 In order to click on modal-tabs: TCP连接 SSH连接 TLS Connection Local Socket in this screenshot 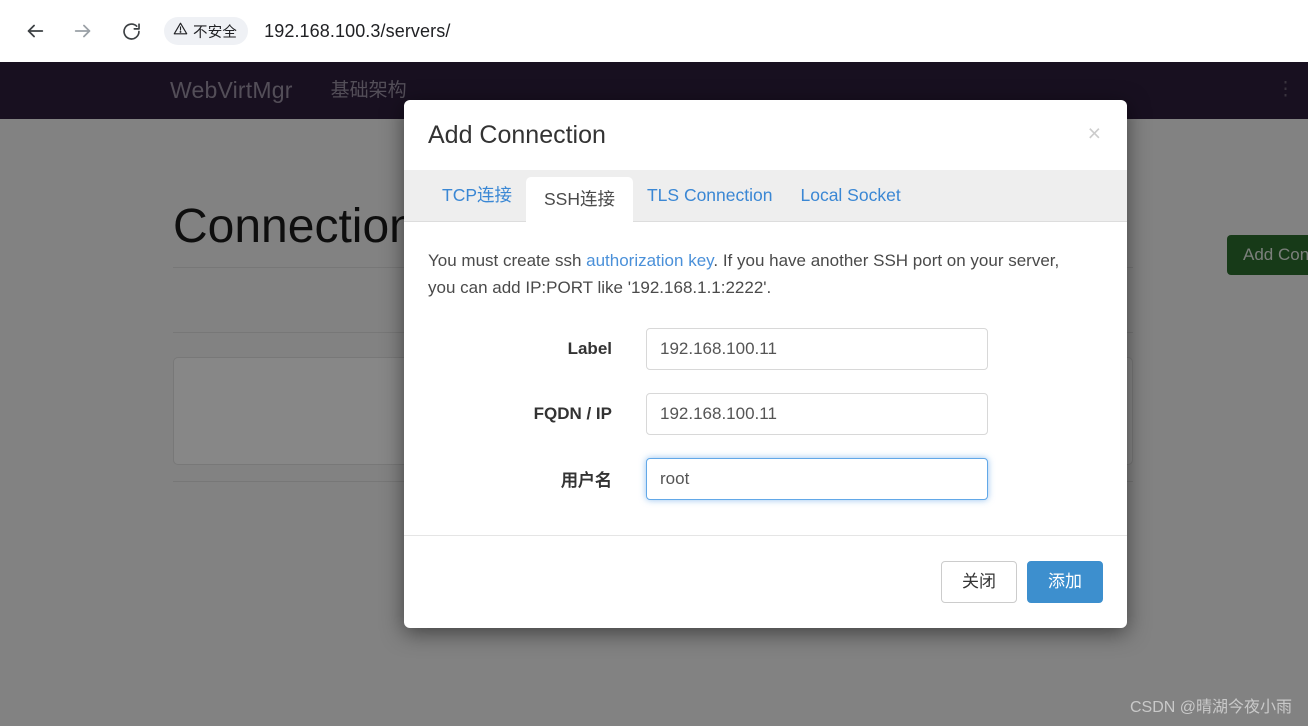, I will do `click(765, 196)`.